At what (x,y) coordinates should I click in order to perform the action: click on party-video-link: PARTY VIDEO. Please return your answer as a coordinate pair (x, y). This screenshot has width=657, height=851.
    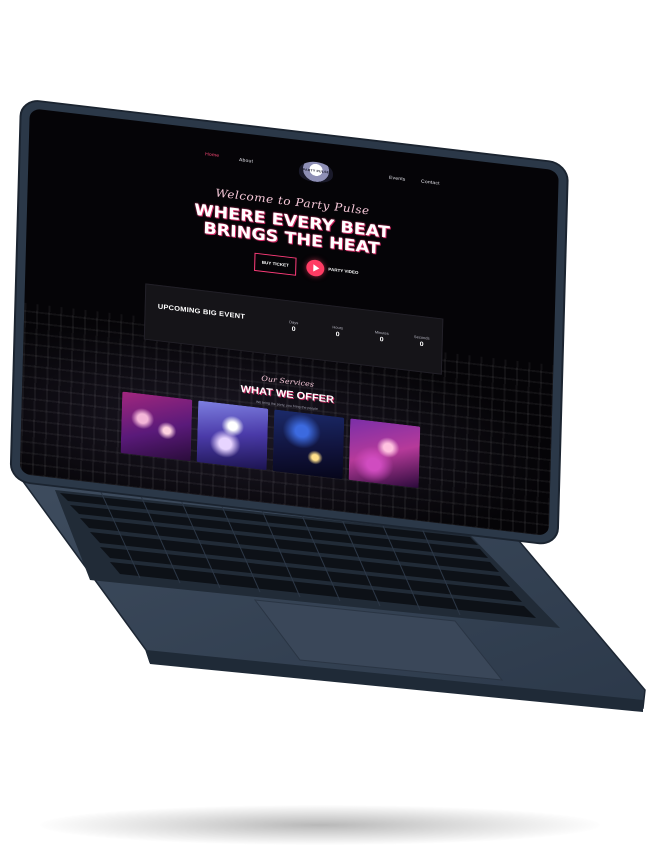
    Looking at the image, I should click on (343, 271).